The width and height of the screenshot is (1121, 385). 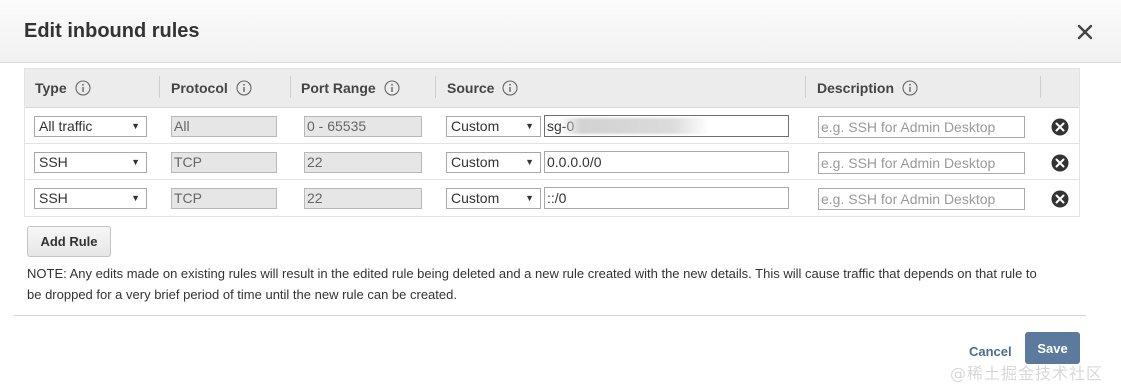 I want to click on header-port-range: Port Range, so click(x=350, y=88).